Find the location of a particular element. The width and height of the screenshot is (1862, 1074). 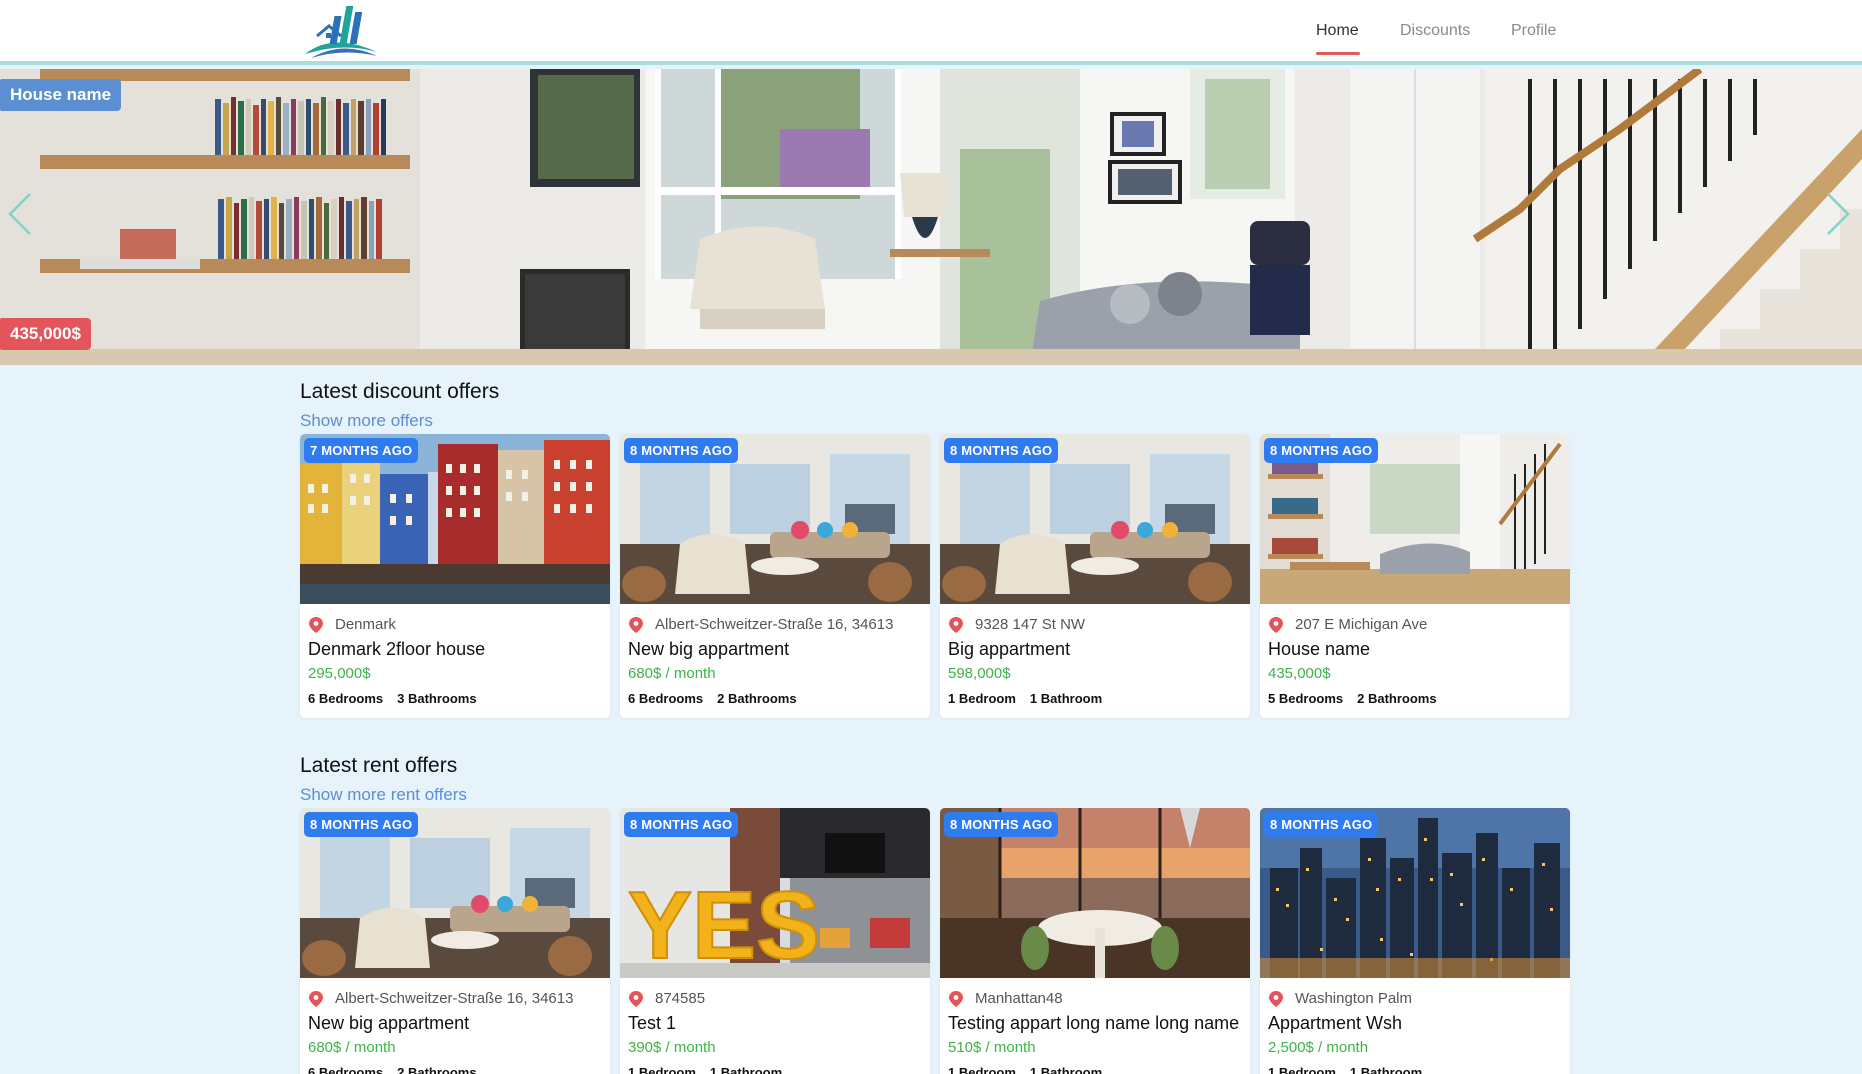

offer-price: 2,500$ / month is located at coordinates (1318, 1047).